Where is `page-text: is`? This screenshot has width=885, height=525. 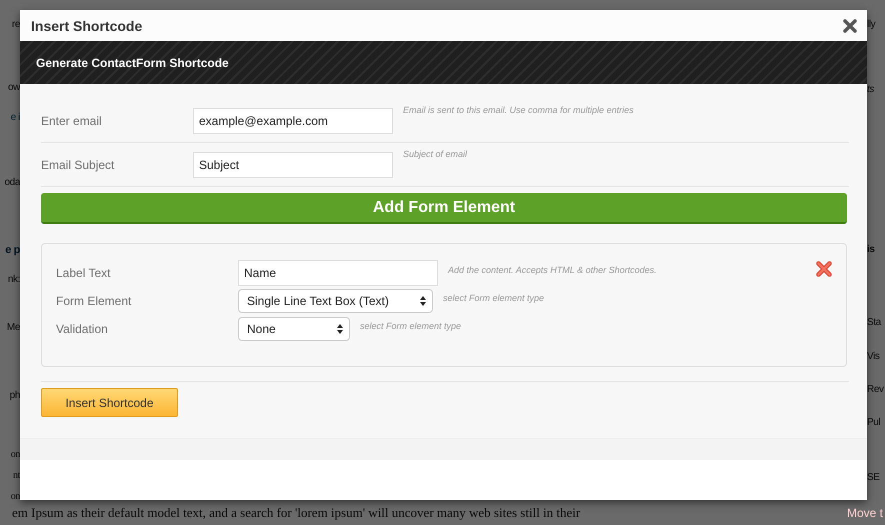 page-text: is is located at coordinates (871, 250).